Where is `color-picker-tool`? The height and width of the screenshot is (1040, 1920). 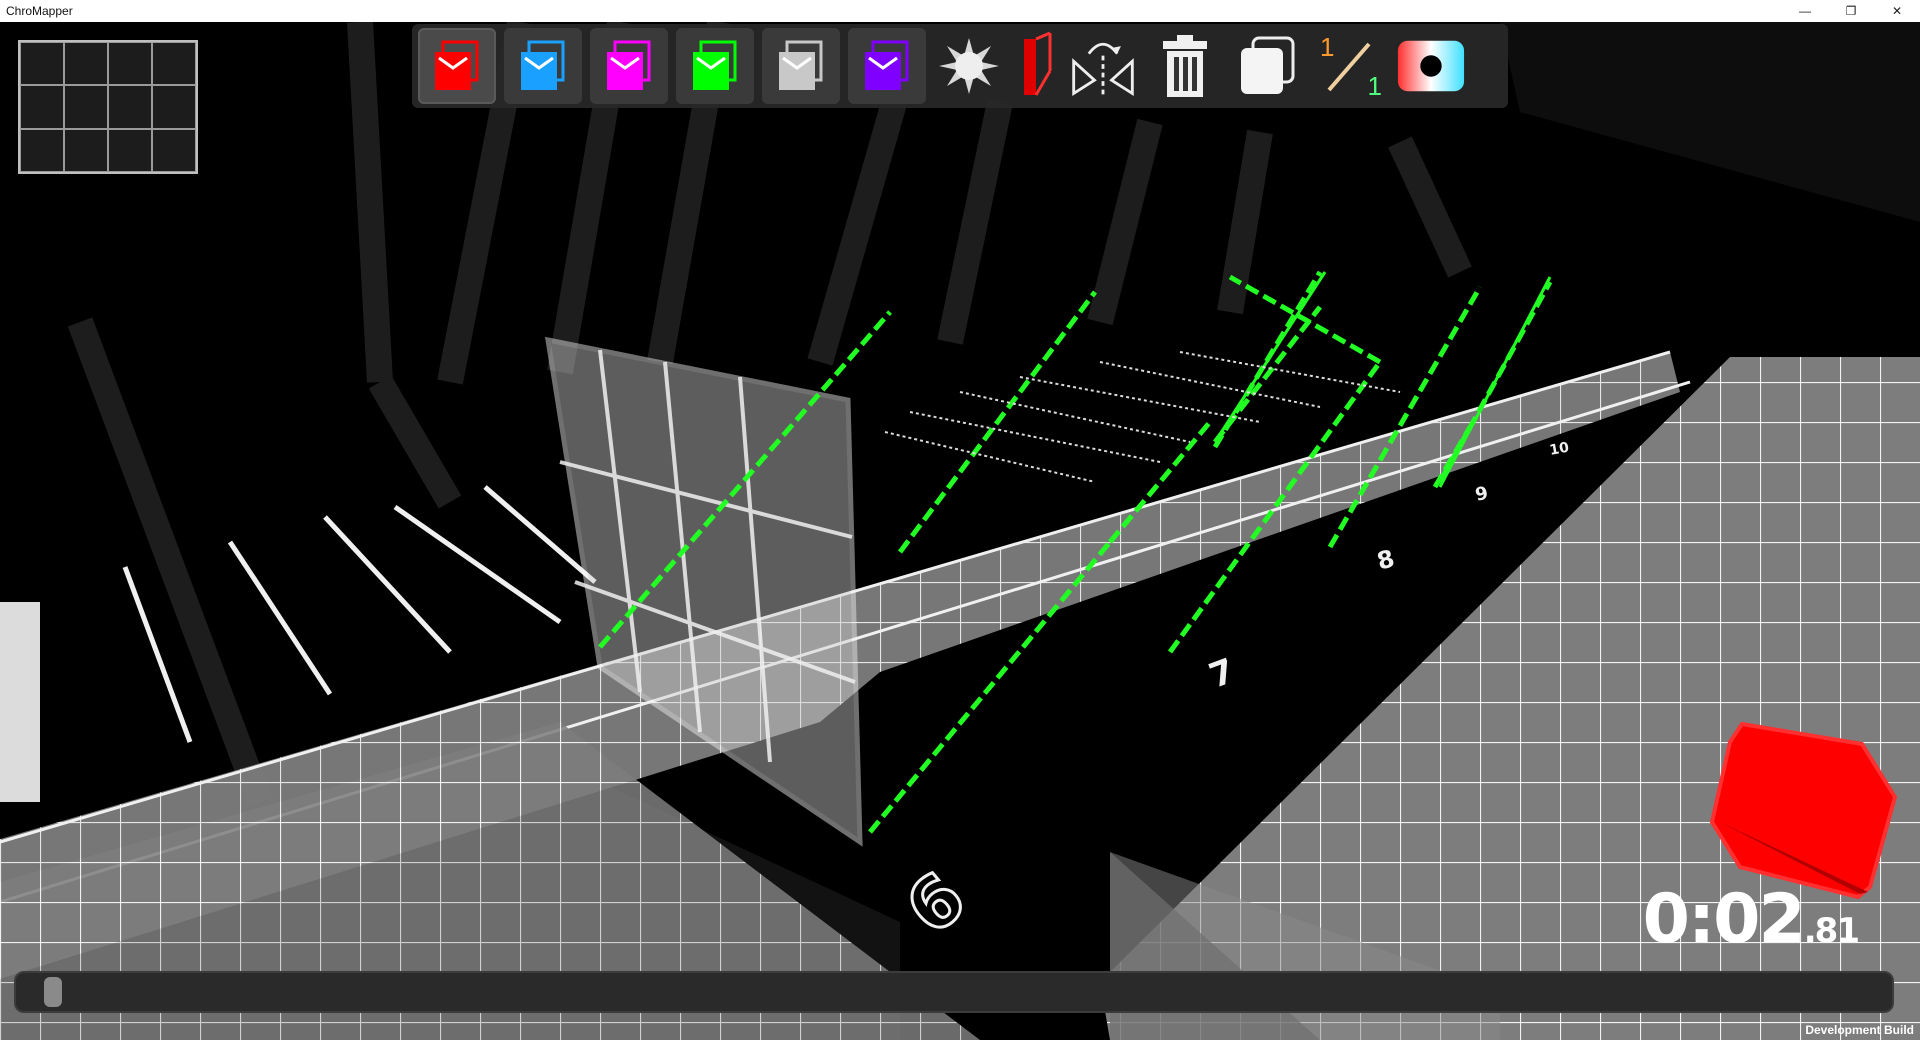
color-picker-tool is located at coordinates (1431, 66).